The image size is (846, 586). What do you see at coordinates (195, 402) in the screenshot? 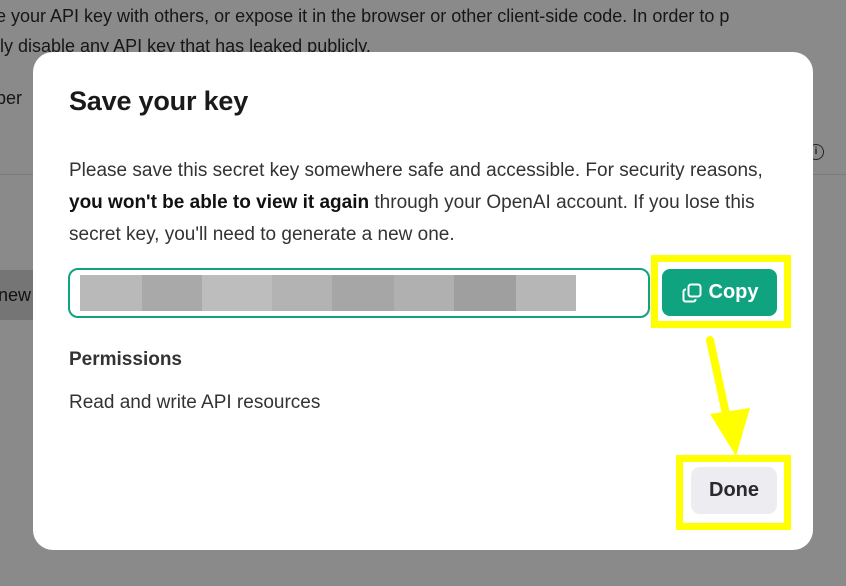
I see `permissions-value: Read and write API resources` at bounding box center [195, 402].